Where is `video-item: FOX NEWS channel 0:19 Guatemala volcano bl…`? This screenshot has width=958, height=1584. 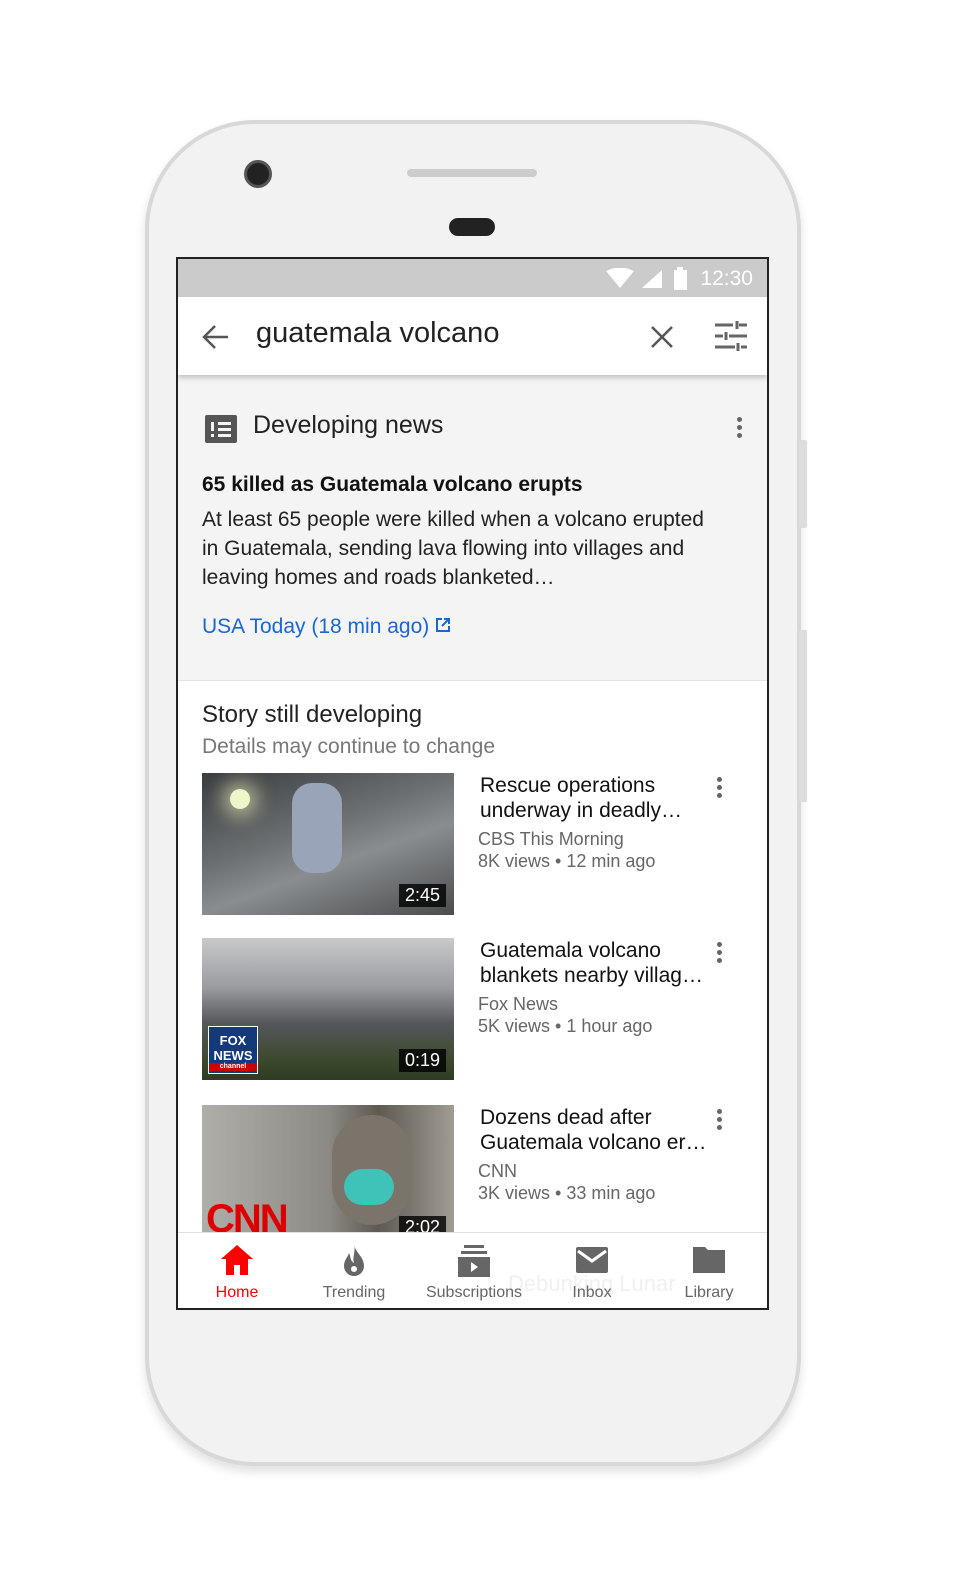
video-item: FOX NEWS channel 0:19 Guatemala volcano bl… is located at coordinates (474, 1009).